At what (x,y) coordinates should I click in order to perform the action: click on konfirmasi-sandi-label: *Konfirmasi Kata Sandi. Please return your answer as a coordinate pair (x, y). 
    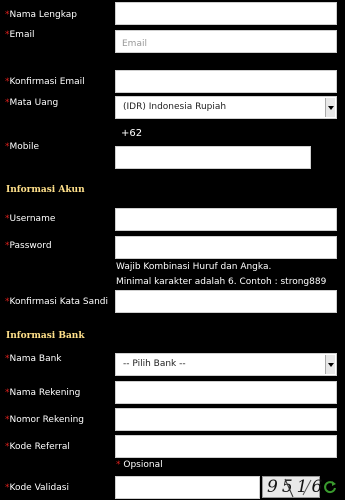
    Looking at the image, I should click on (57, 302).